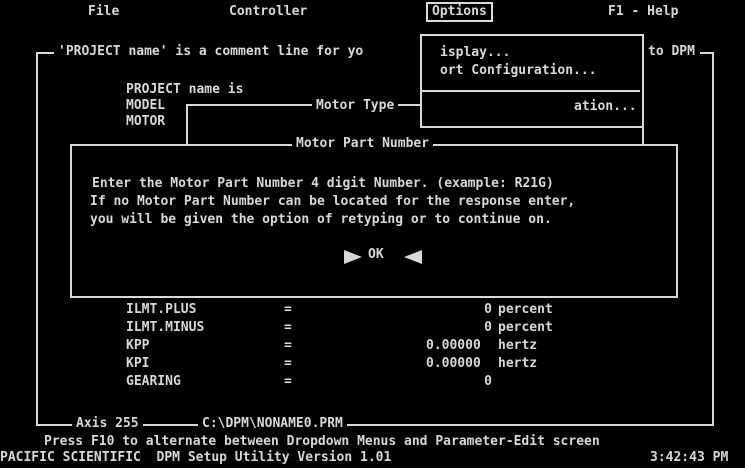 This screenshot has height=468, width=745. I want to click on ok-button-label: OK, so click(376, 254).